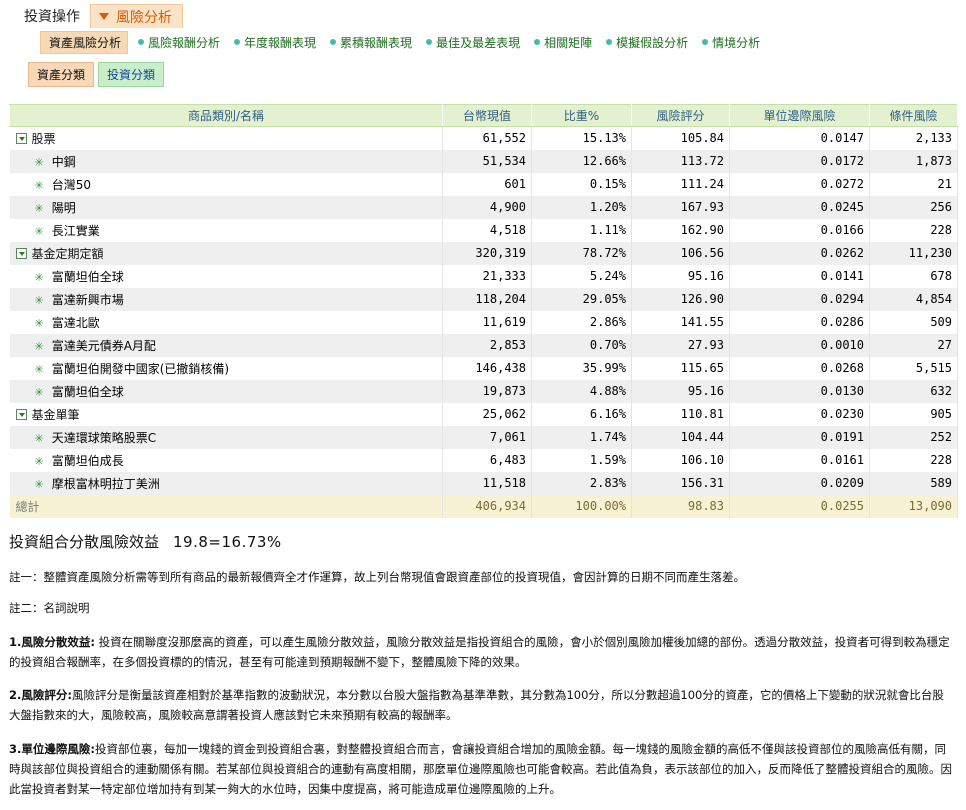  What do you see at coordinates (487, 368) in the screenshot?
I see `value-cell: 146,438` at bounding box center [487, 368].